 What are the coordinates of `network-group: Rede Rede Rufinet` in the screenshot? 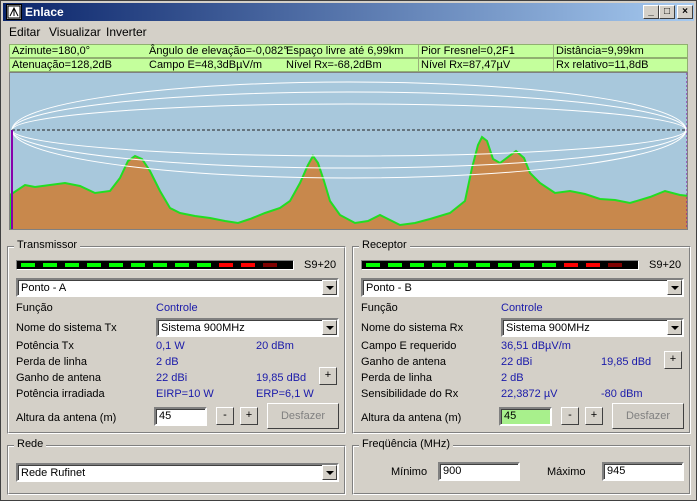 It's located at (176, 466).